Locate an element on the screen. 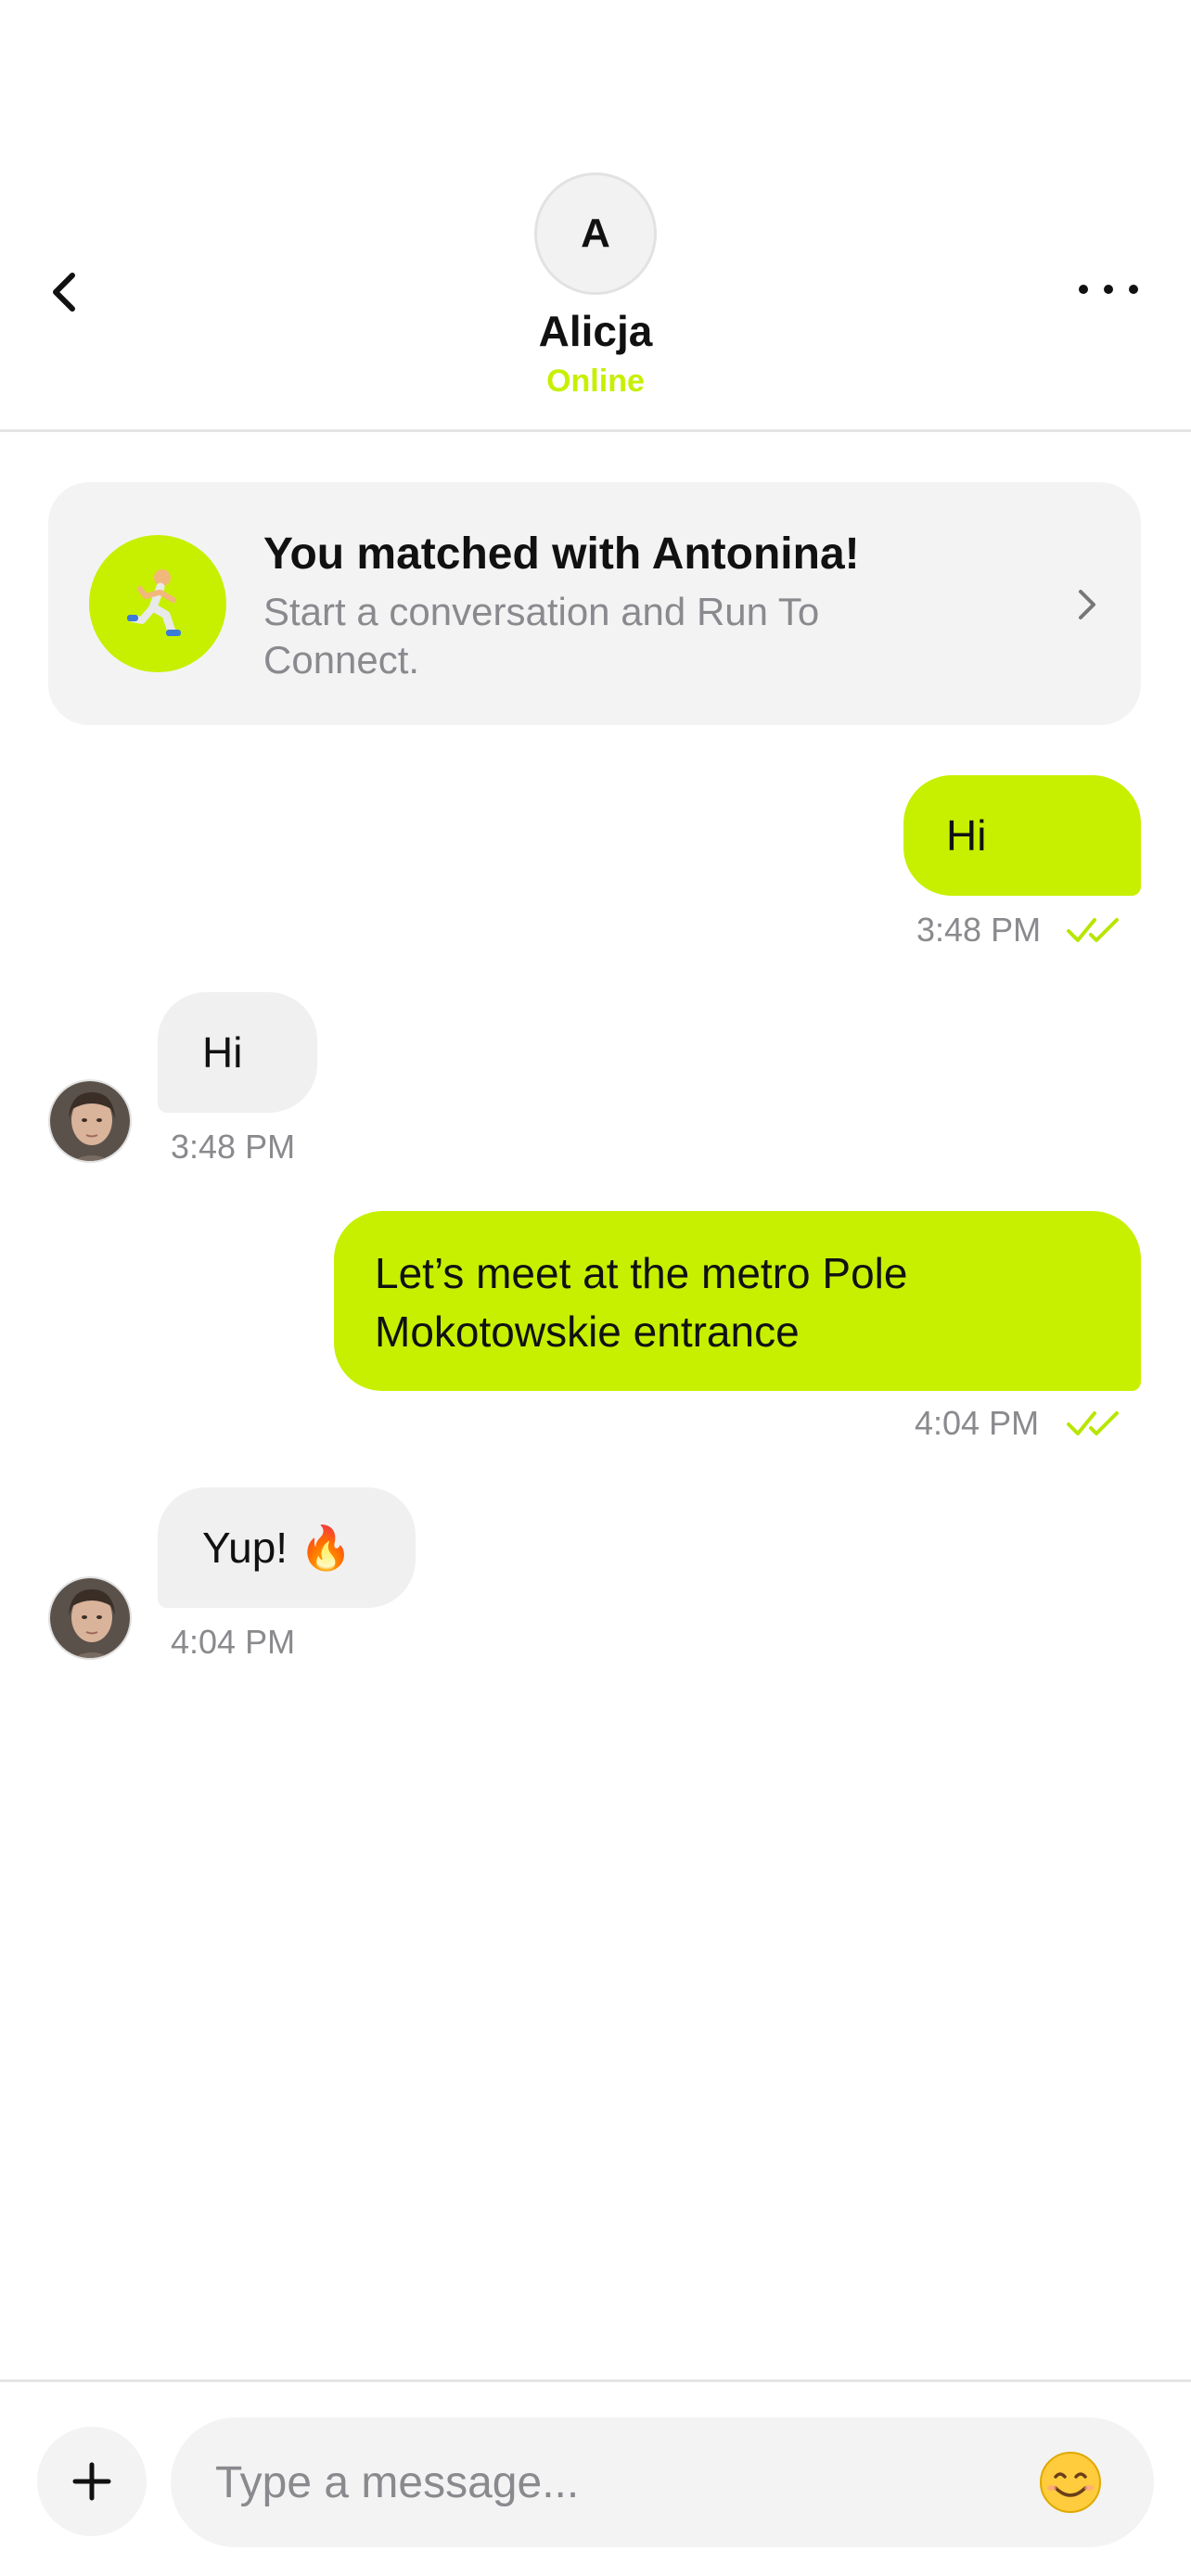 This screenshot has width=1191, height=2576. chevron-right-icon is located at coordinates (1087, 605).